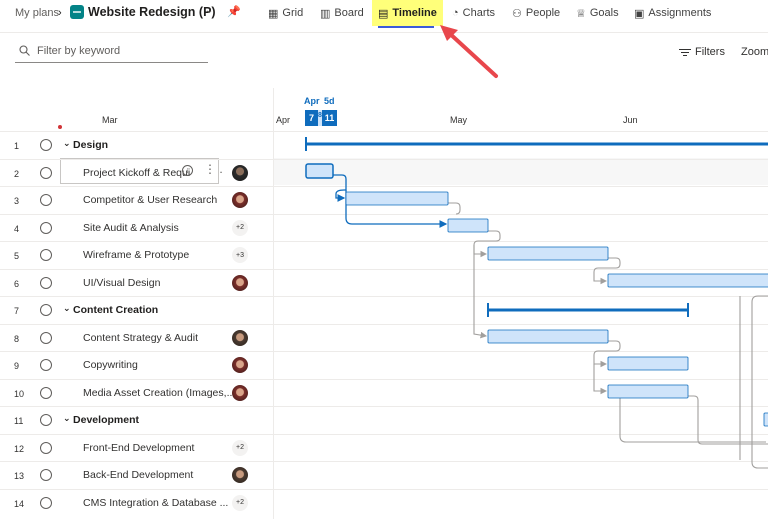 The image size is (768, 519). What do you see at coordinates (648, 391) in the screenshot?
I see `task-bar-media-assets` at bounding box center [648, 391].